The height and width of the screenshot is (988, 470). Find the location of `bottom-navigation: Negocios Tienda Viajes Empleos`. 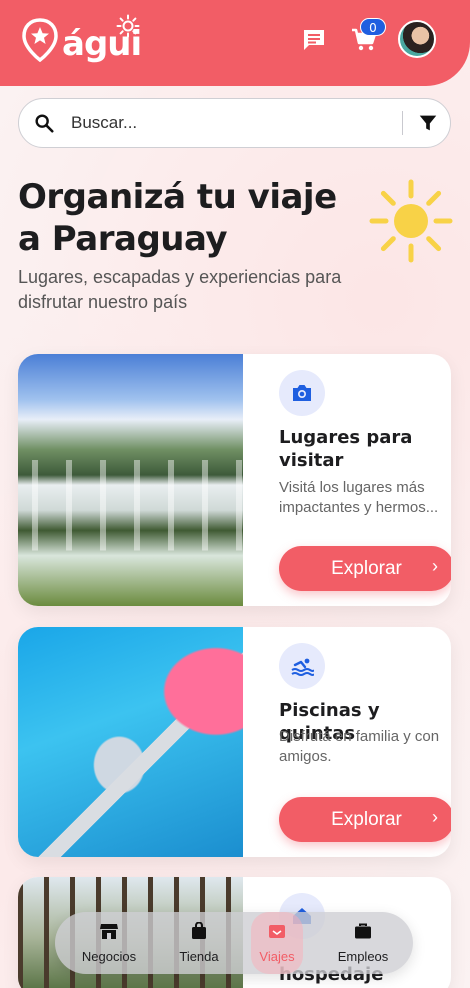

bottom-navigation: Negocios Tienda Viajes Empleos is located at coordinates (234, 943).